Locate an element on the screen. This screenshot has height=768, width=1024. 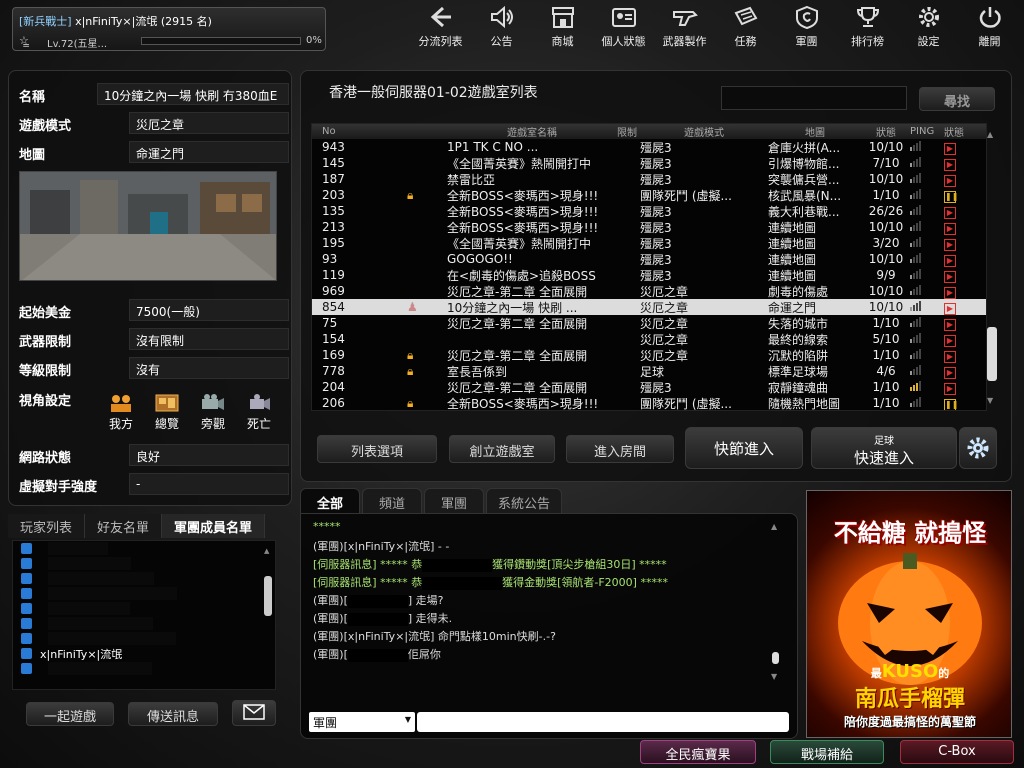
chat-message-text: ***** is located at coordinates (327, 526).